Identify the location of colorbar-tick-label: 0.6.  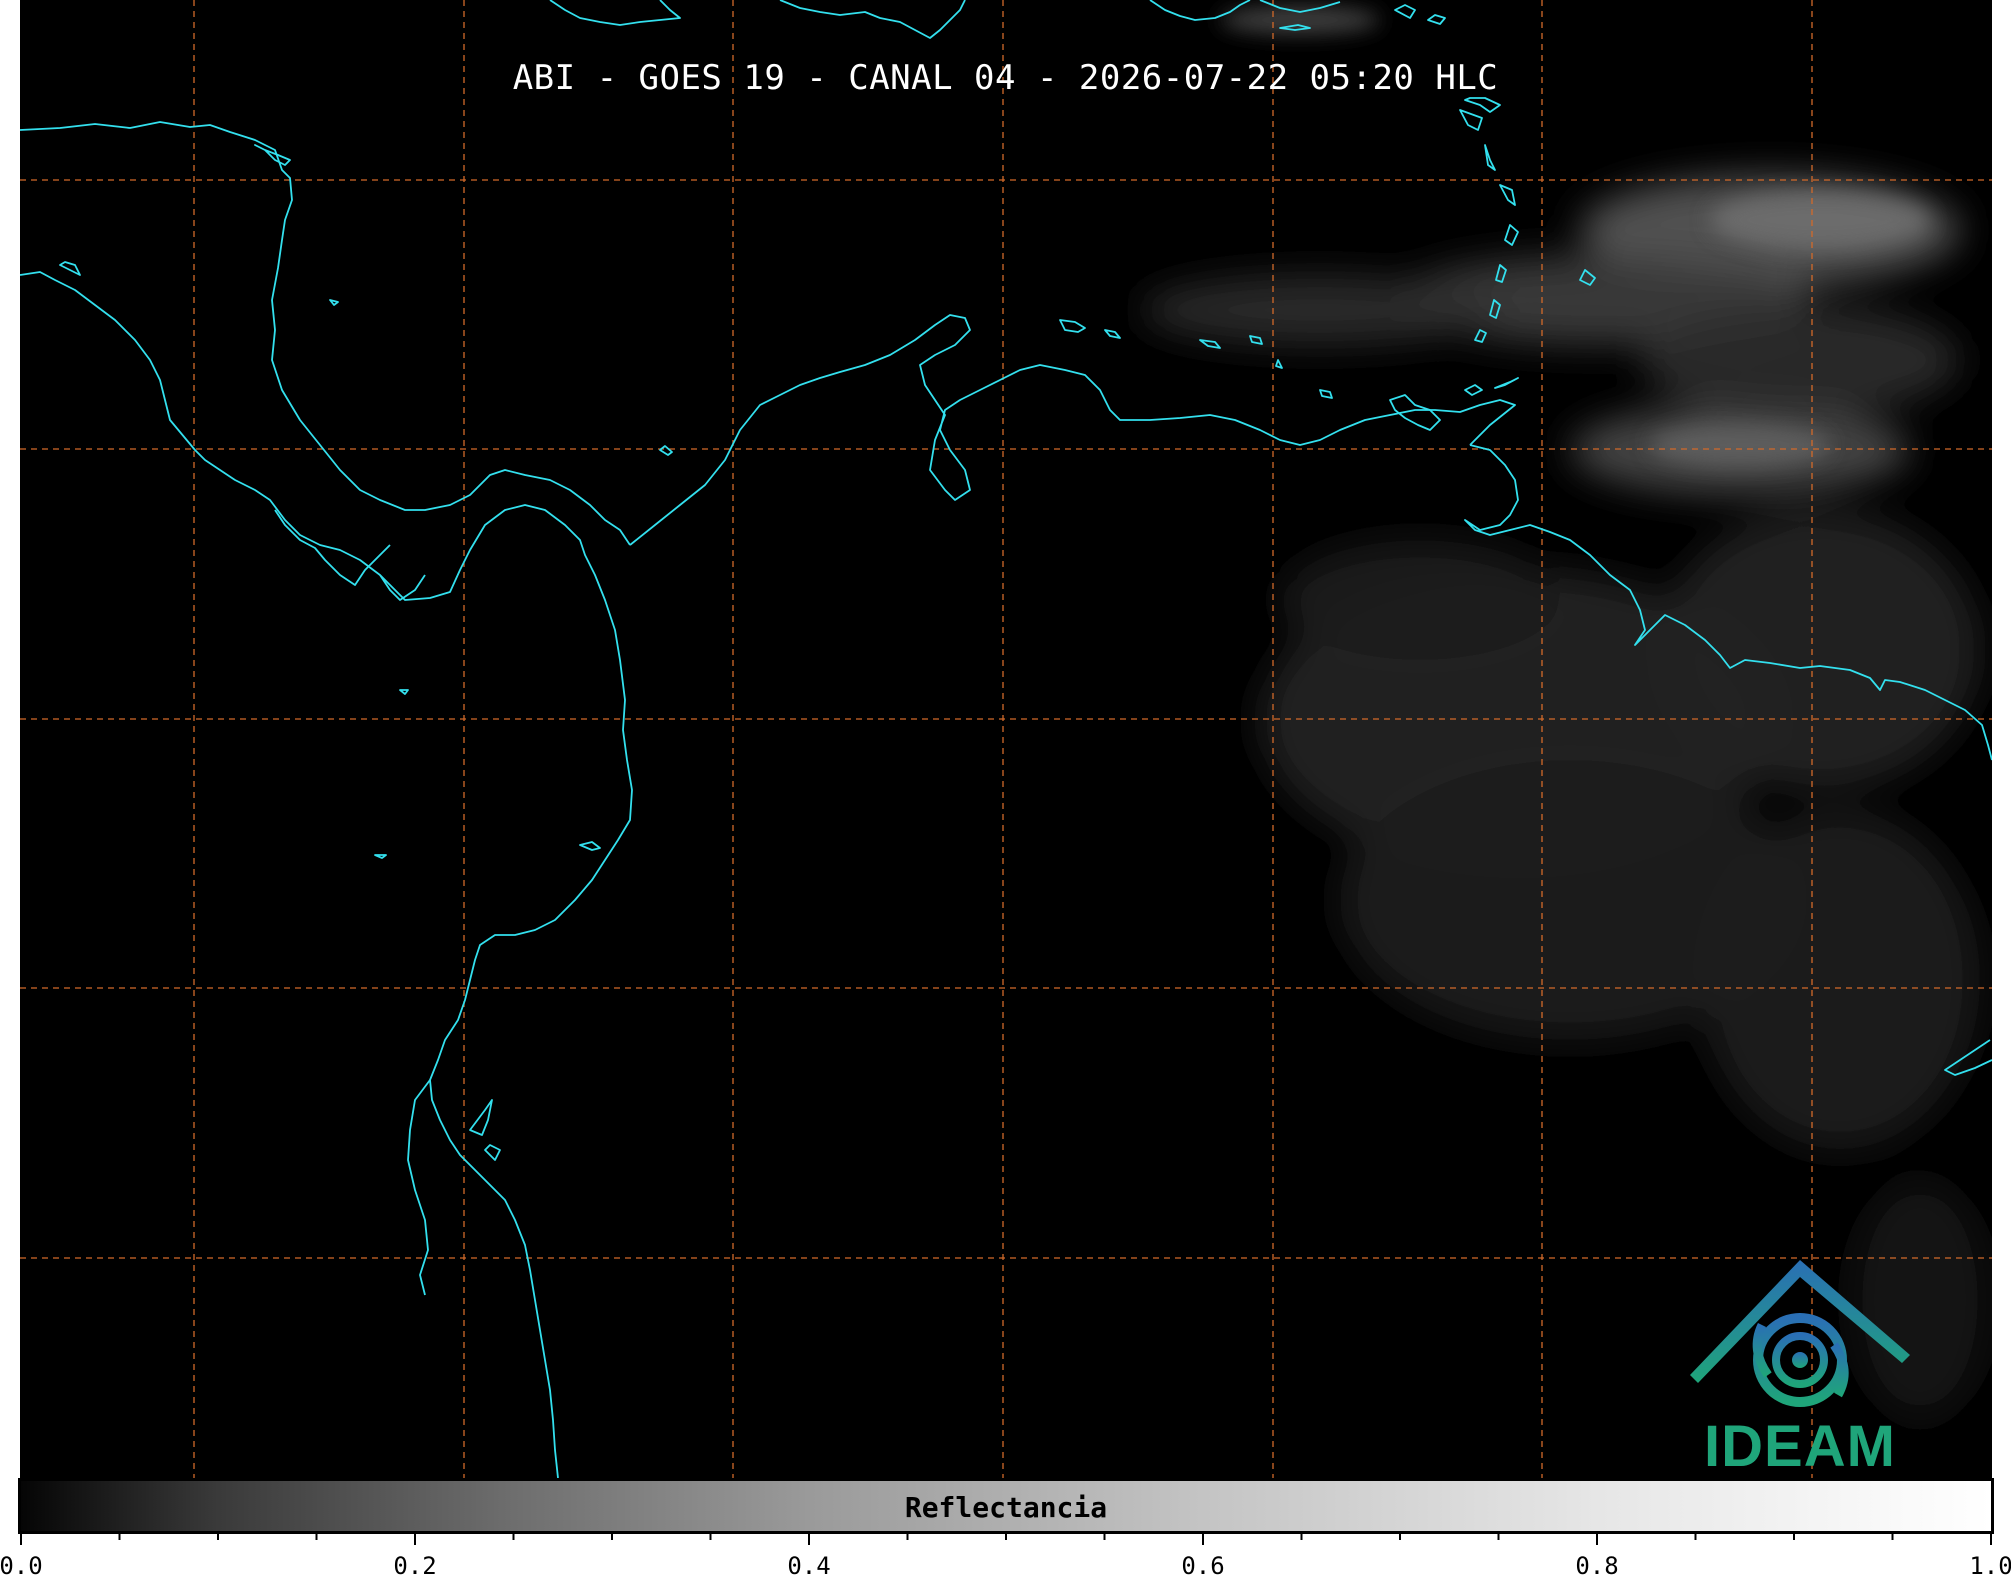
(1203, 1566).